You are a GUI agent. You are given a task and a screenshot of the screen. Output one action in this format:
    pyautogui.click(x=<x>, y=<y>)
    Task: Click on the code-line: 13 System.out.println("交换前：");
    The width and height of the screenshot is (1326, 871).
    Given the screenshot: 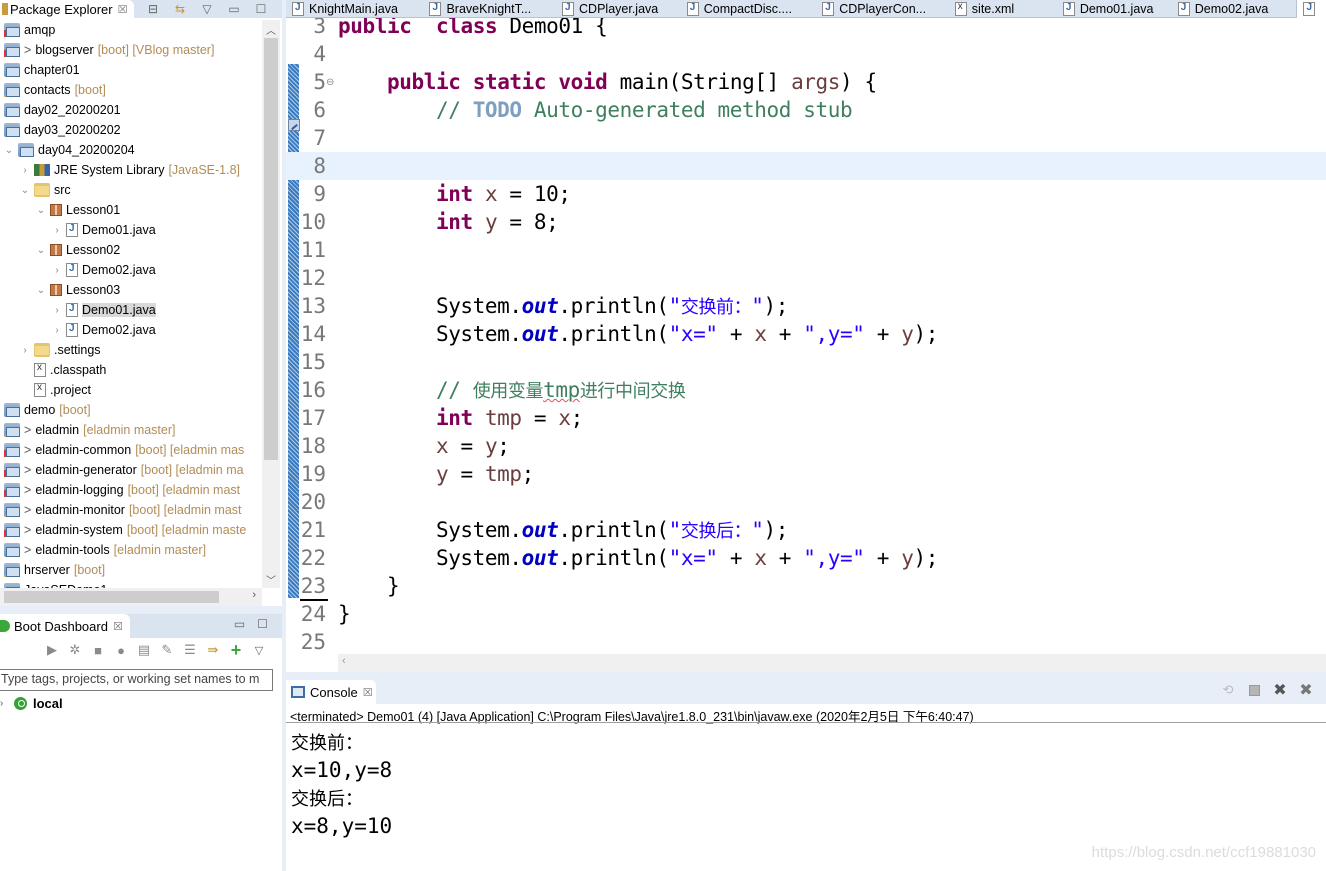 What is the action you would take?
    pyautogui.click(x=806, y=306)
    